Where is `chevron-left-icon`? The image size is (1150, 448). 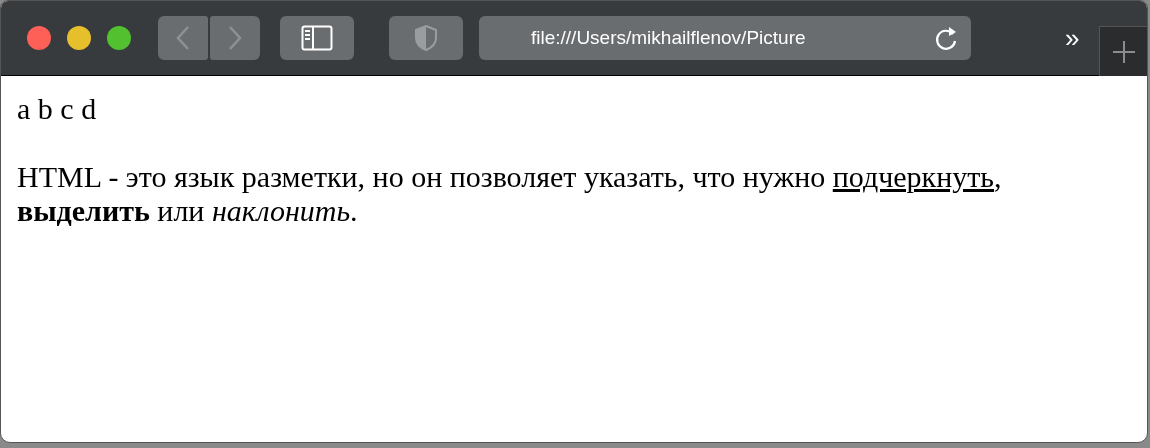 chevron-left-icon is located at coordinates (183, 38).